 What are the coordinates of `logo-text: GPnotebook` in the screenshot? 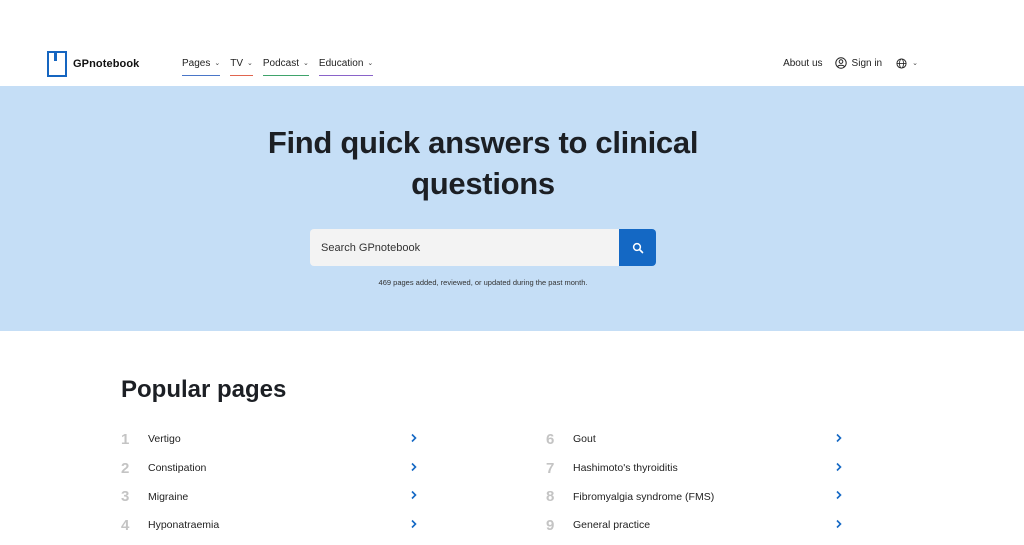 It's located at (106, 64).